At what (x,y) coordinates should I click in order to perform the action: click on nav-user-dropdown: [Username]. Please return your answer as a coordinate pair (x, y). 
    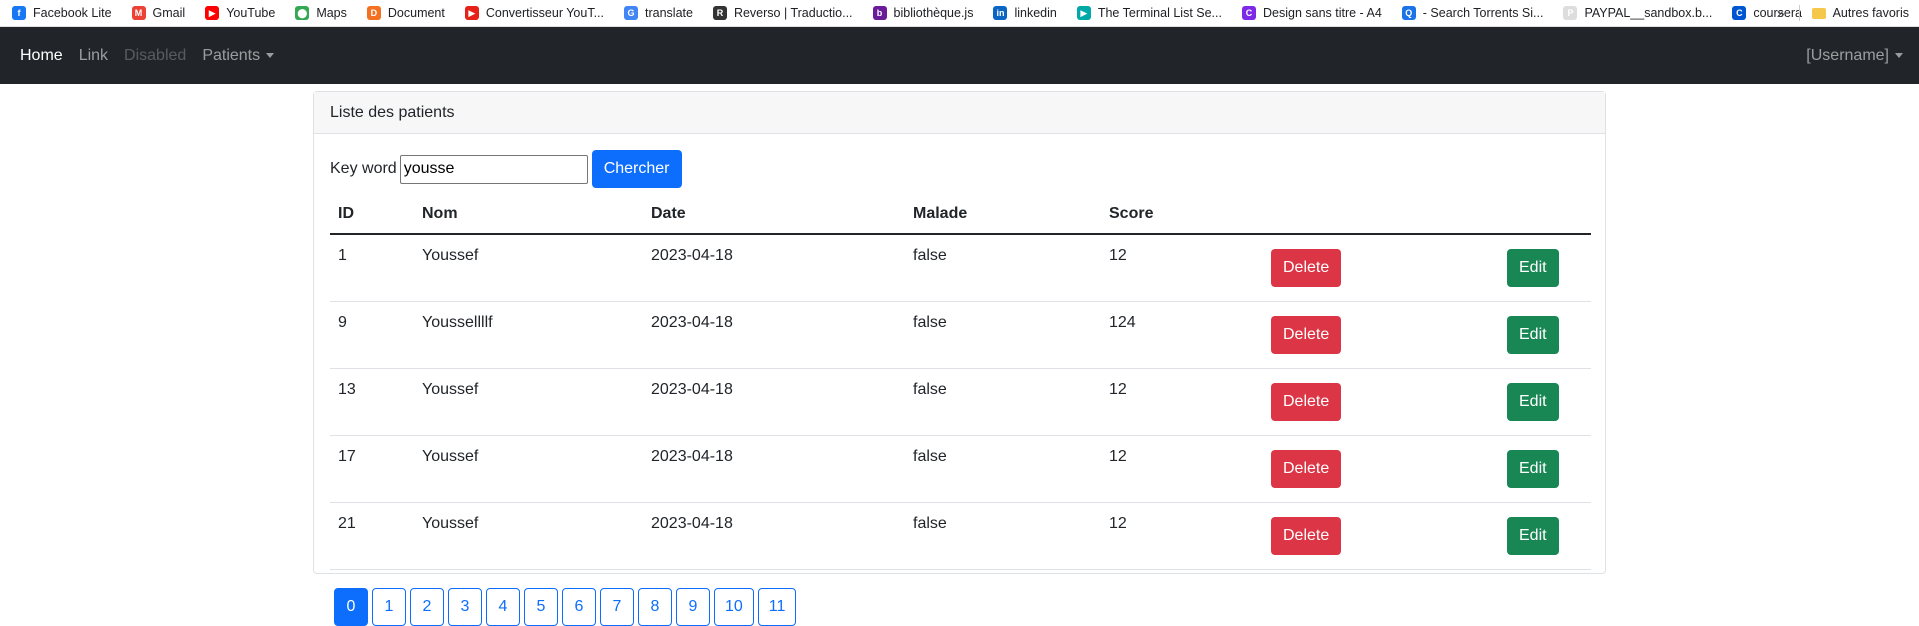
    Looking at the image, I should click on (1854, 56).